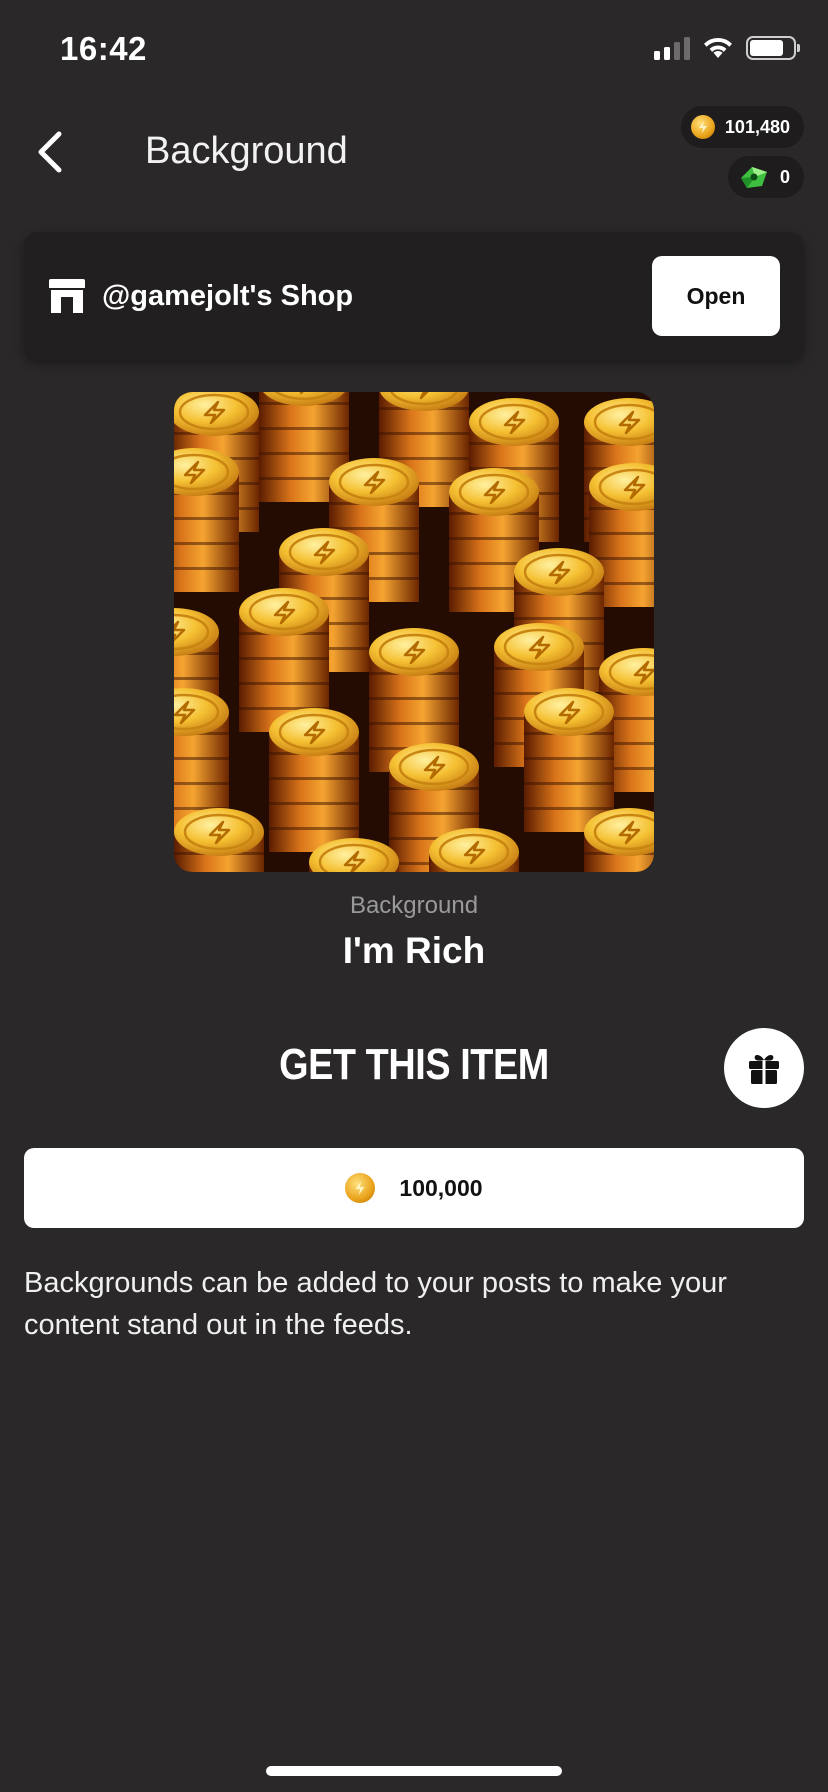 This screenshot has height=1792, width=828. I want to click on status-time: 16:42, so click(103, 48).